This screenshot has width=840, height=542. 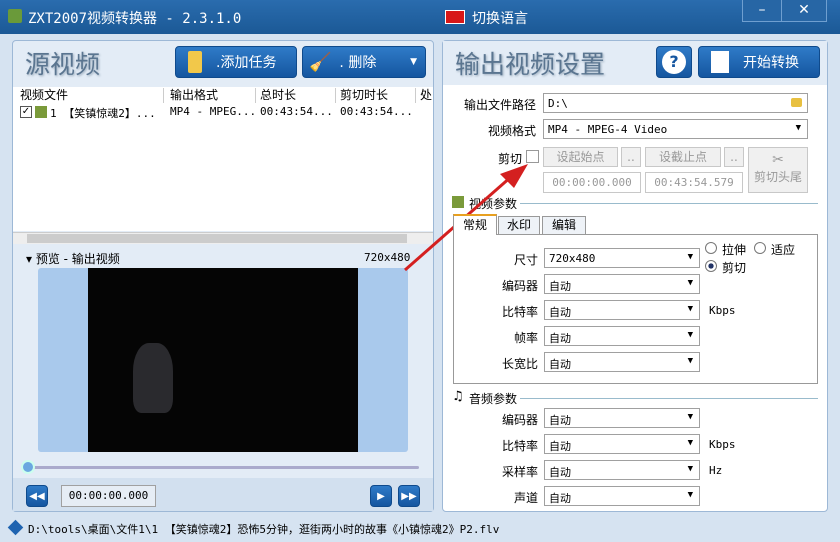 What do you see at coordinates (28, 467) in the screenshot?
I see `seek-handle` at bounding box center [28, 467].